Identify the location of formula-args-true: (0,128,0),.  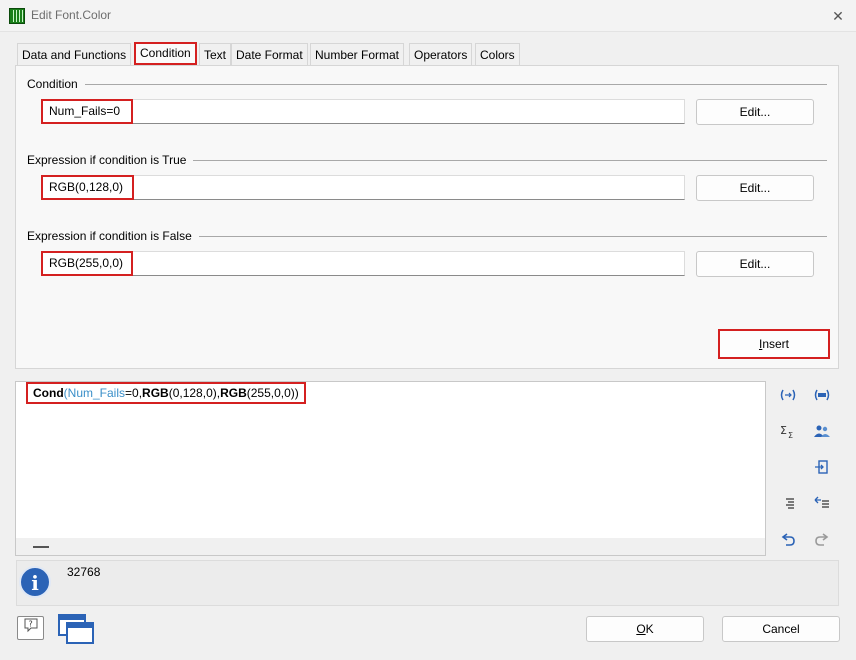
(194, 393).